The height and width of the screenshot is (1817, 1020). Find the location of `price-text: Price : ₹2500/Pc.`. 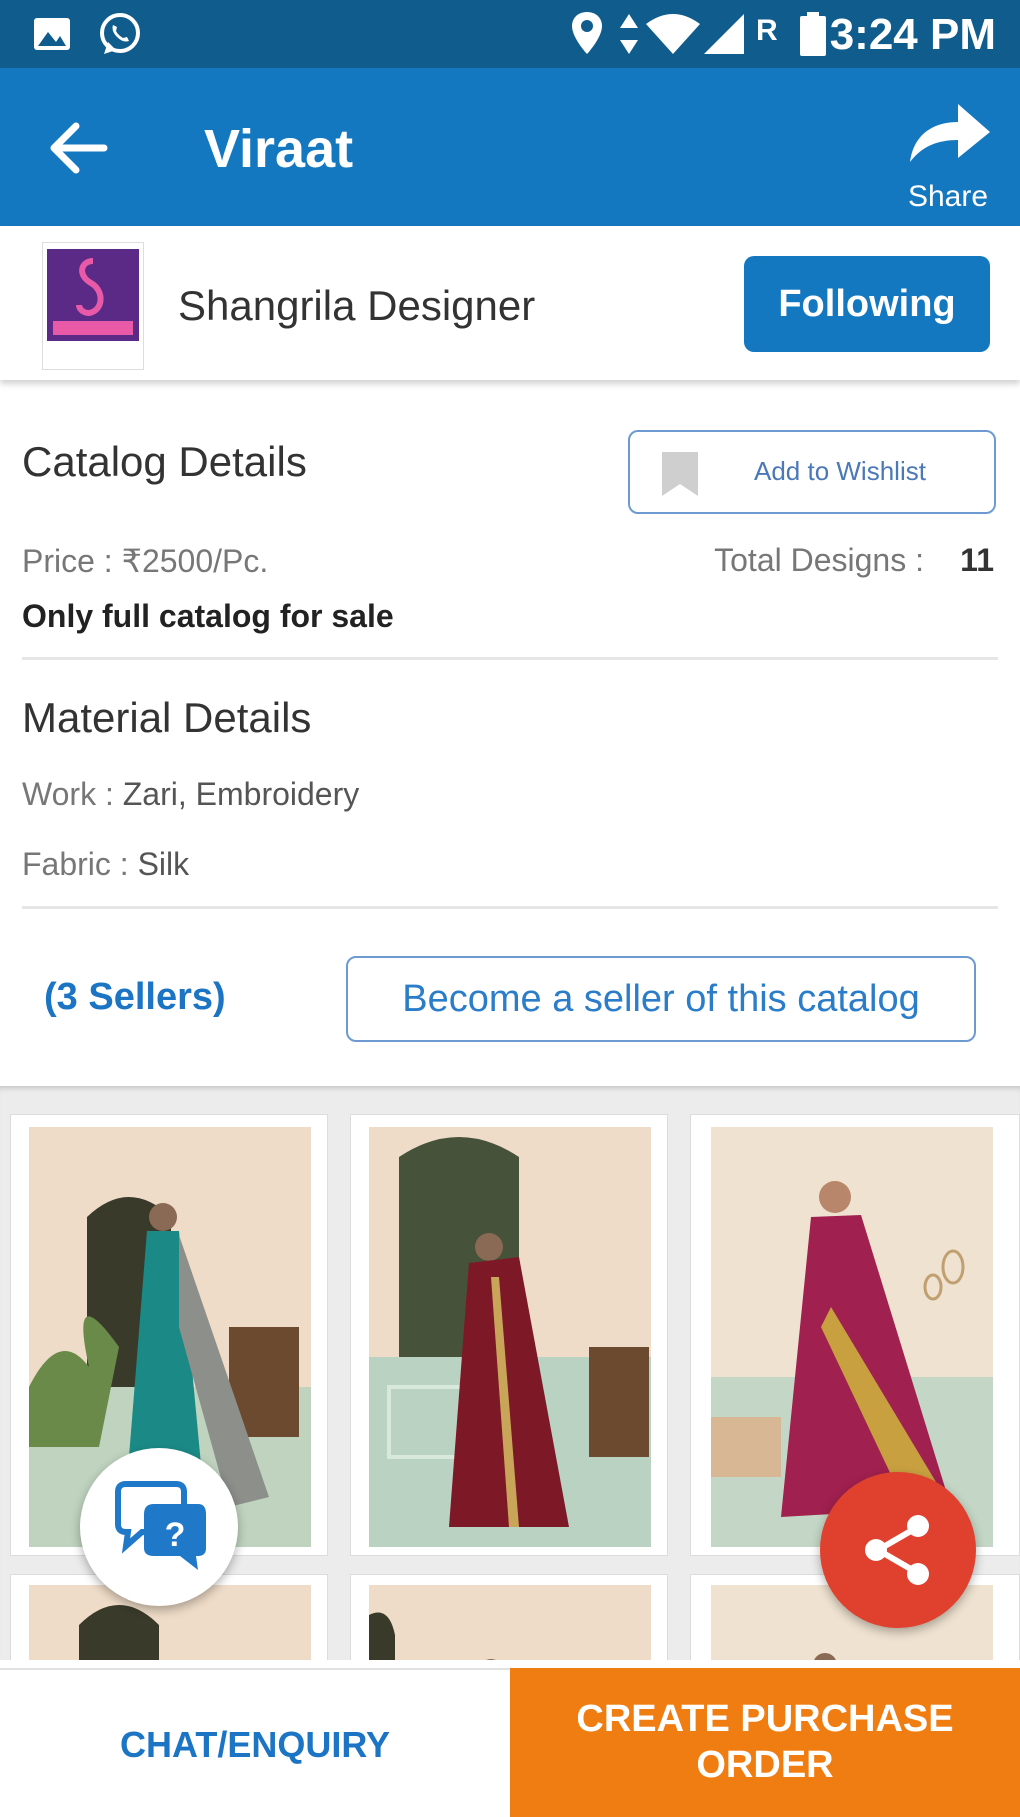

price-text: Price : ₹2500/Pc. is located at coordinates (145, 561).